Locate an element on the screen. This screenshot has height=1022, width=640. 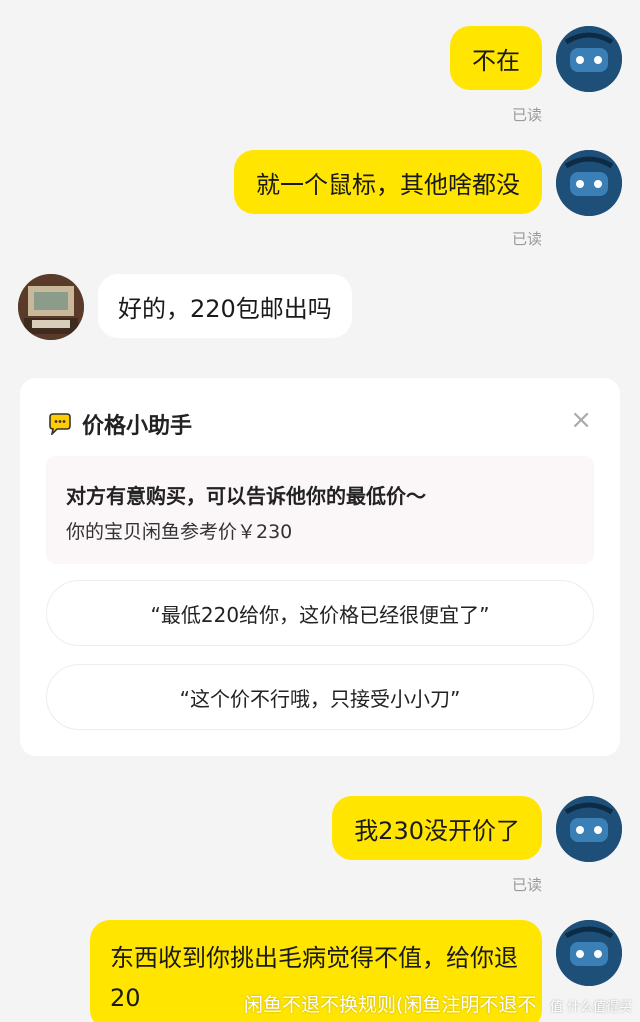
message-bubble-other: 好的，220包邮出吗 is located at coordinates (225, 306).